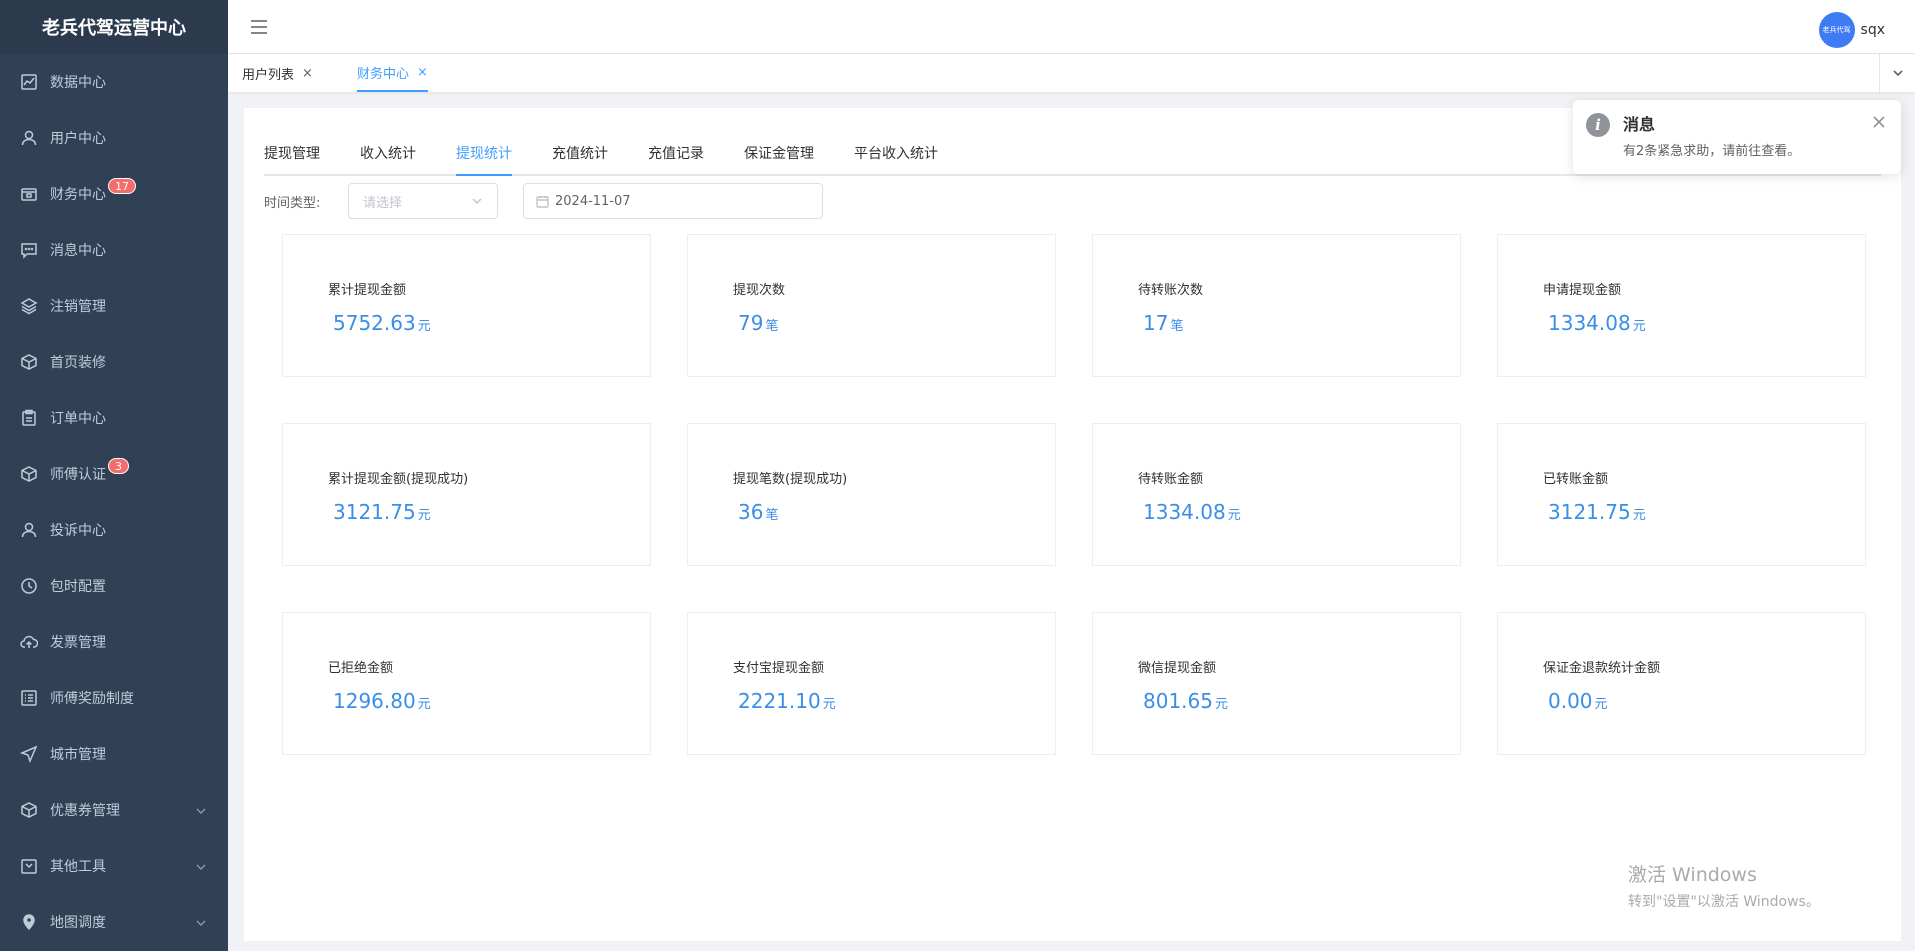 This screenshot has width=1915, height=951. I want to click on sidebar-item-label: 其他工具, so click(78, 867).